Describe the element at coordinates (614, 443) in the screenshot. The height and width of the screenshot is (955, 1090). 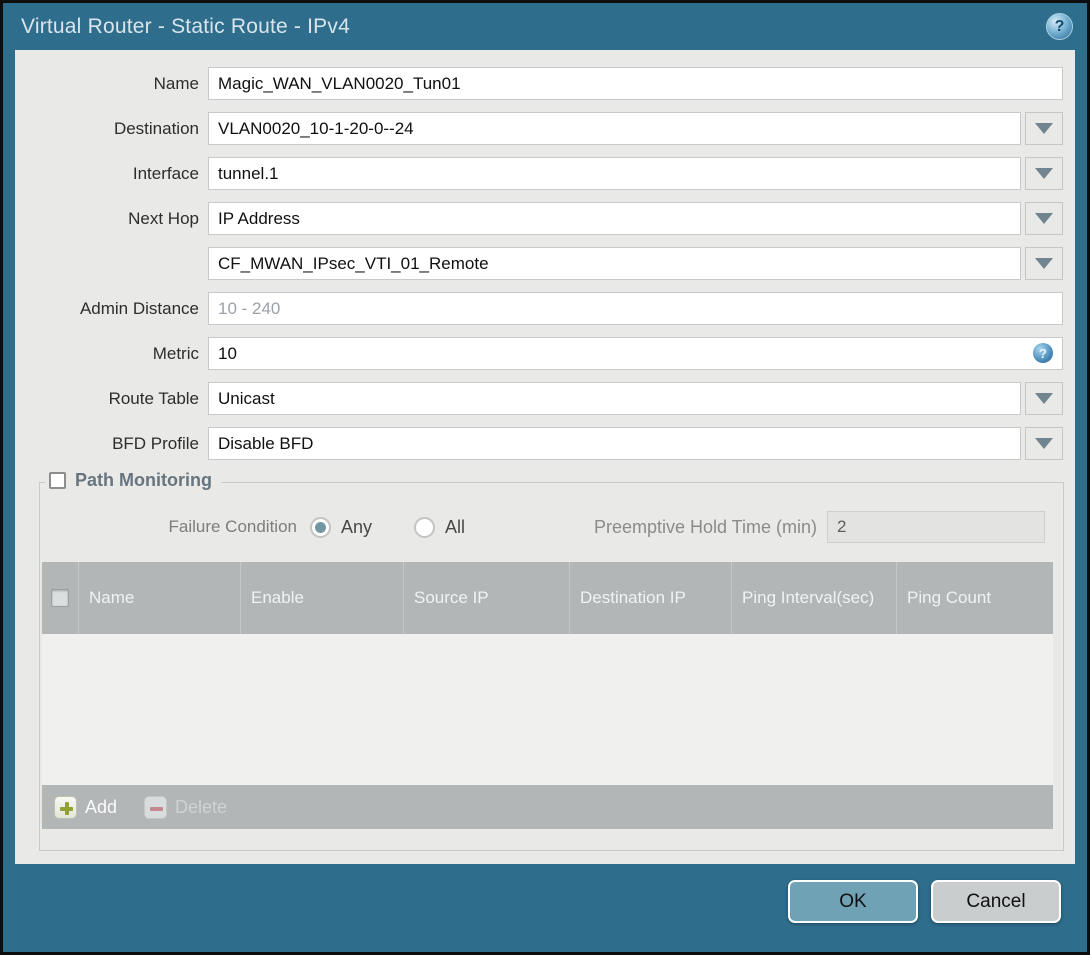
I see `bfd-profile-input` at that location.